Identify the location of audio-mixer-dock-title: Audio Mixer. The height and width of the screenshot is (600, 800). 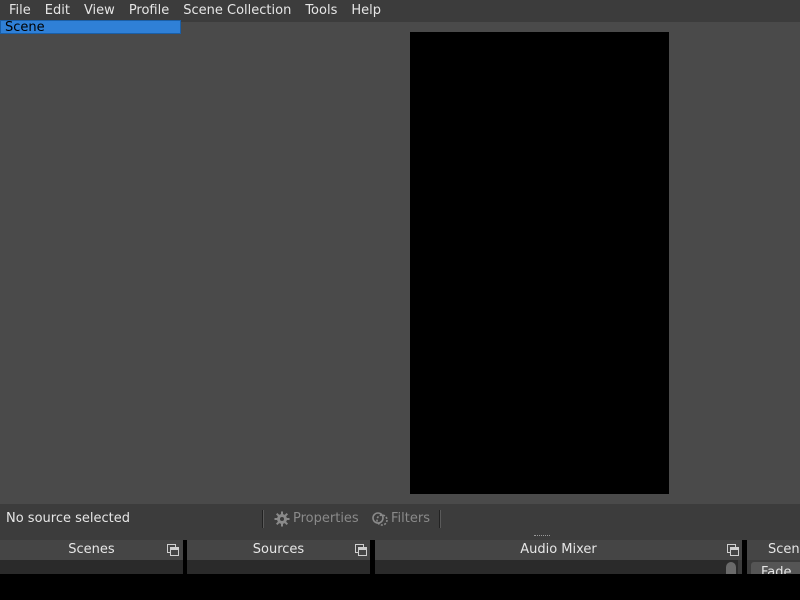
(558, 550).